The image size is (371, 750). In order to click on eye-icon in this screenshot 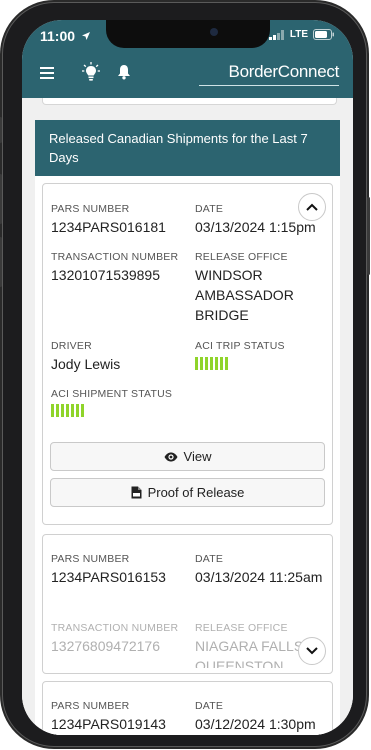, I will do `click(171, 456)`.